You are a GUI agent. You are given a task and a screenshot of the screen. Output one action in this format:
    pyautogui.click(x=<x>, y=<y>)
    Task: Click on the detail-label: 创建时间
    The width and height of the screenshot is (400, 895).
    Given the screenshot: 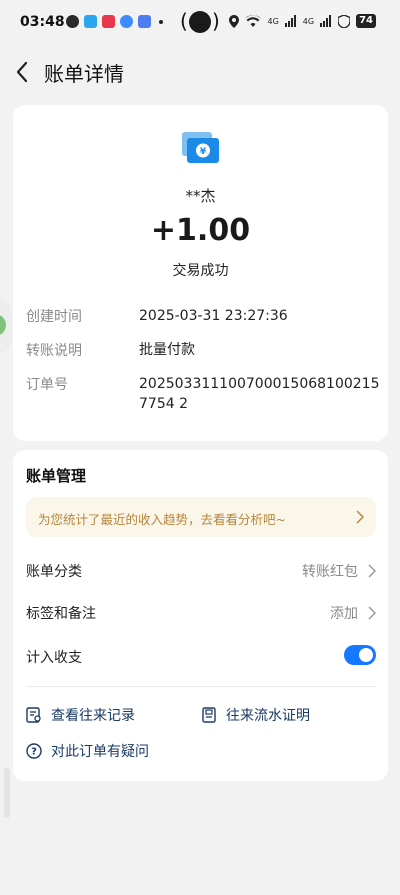 What is the action you would take?
    pyautogui.click(x=54, y=317)
    